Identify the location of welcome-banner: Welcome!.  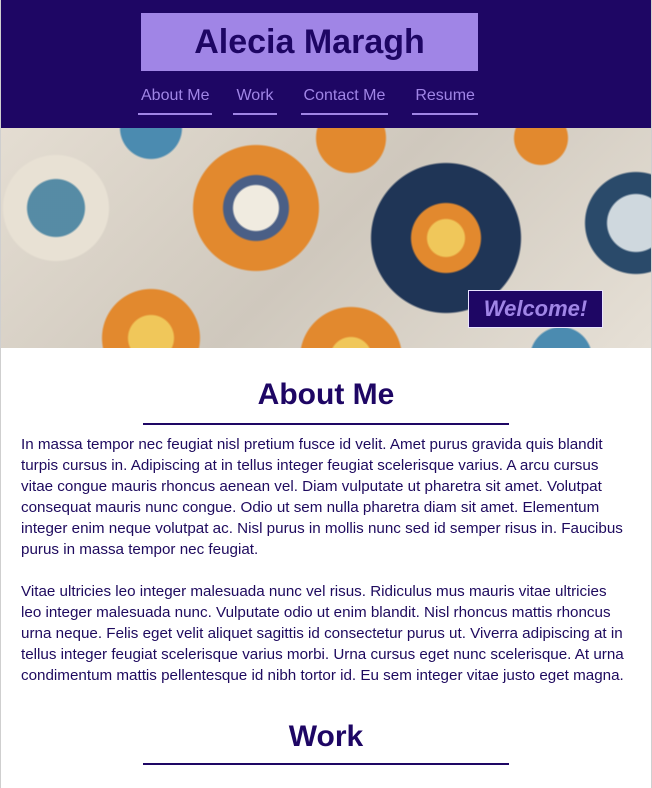
(535, 309).